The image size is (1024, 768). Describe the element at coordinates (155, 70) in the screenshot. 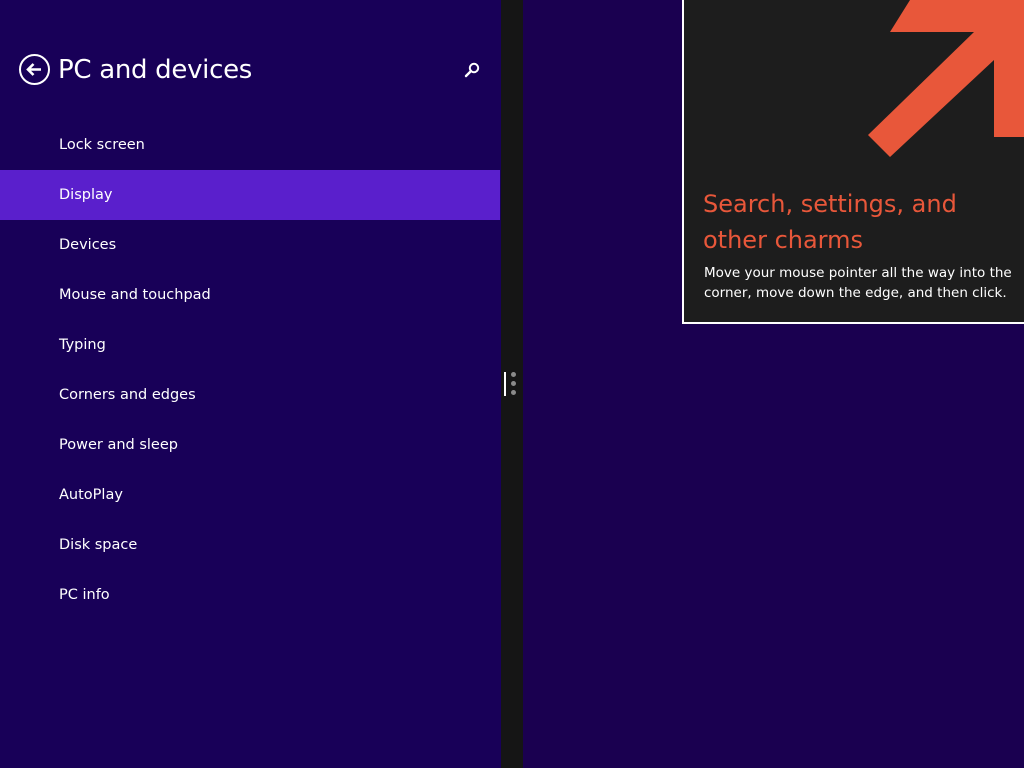

I see `page-title: PC and devices` at that location.